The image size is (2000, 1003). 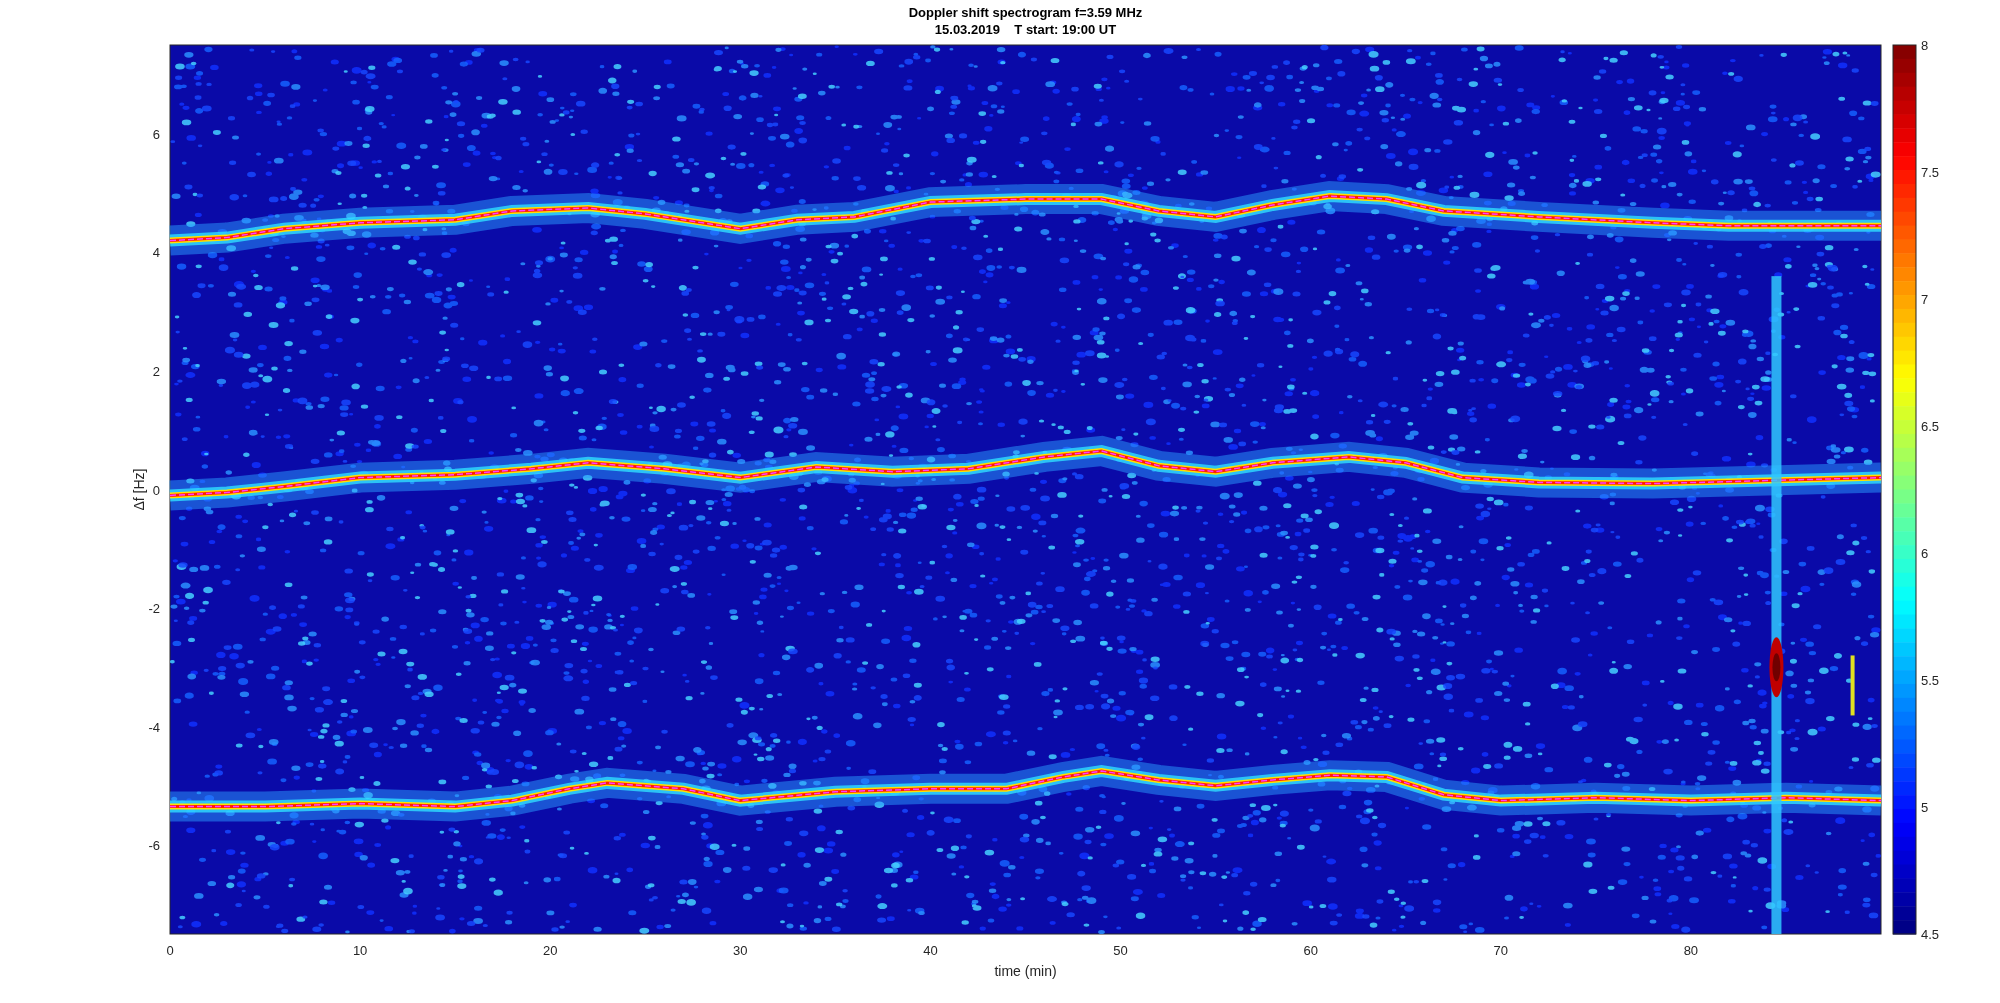 What do you see at coordinates (1025, 29) in the screenshot?
I see `figure-title: 15.03.2019 T start: 19:00 UT` at bounding box center [1025, 29].